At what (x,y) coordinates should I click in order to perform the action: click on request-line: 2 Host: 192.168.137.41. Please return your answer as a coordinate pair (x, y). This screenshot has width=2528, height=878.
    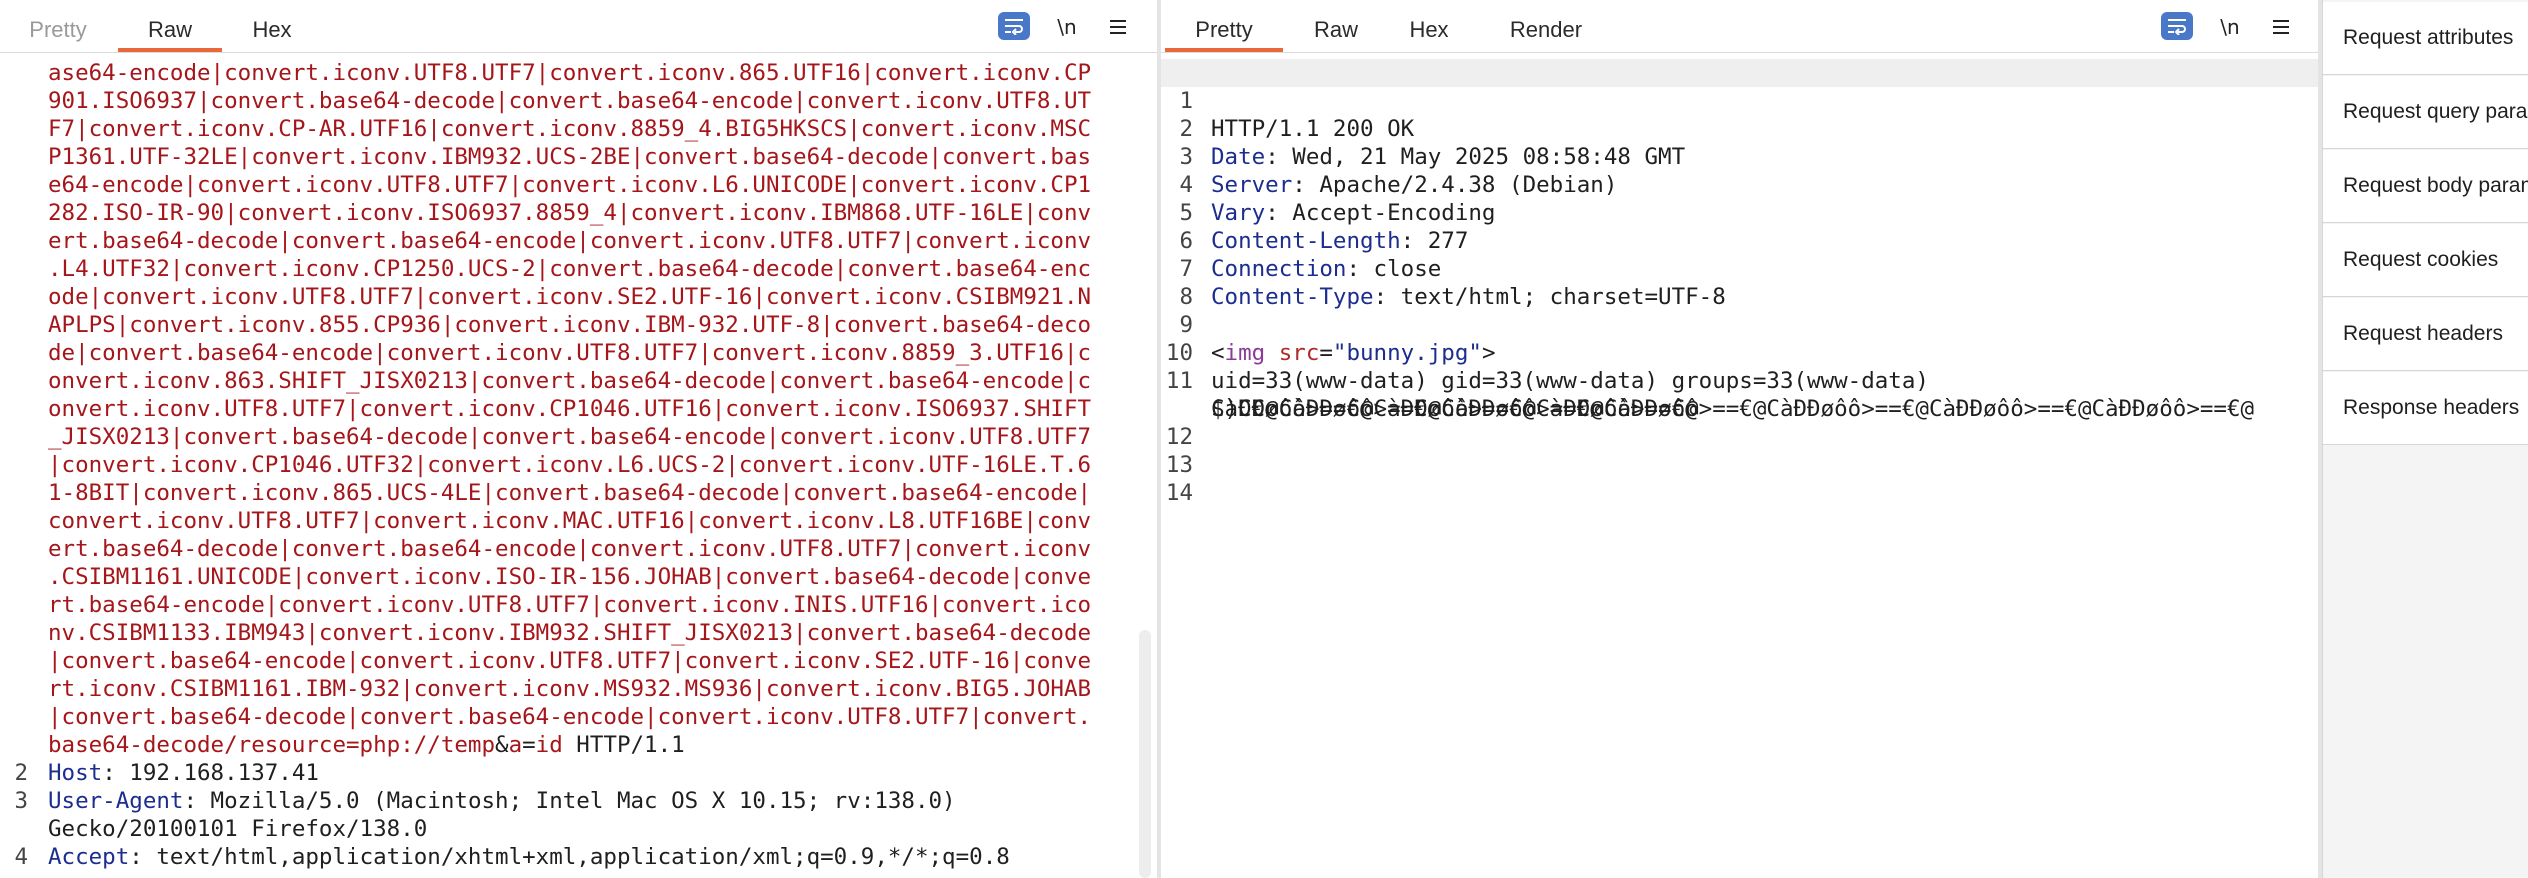
    Looking at the image, I should click on (578, 773).